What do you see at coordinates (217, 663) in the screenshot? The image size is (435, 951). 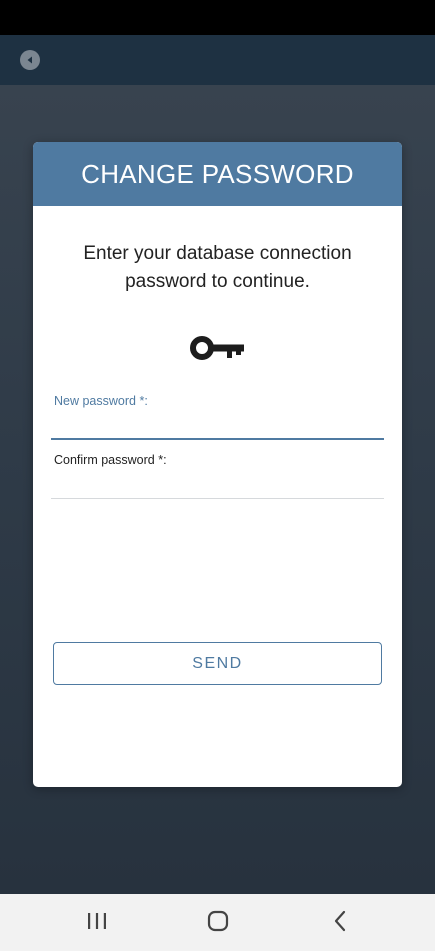 I see `send-button: SEND` at bounding box center [217, 663].